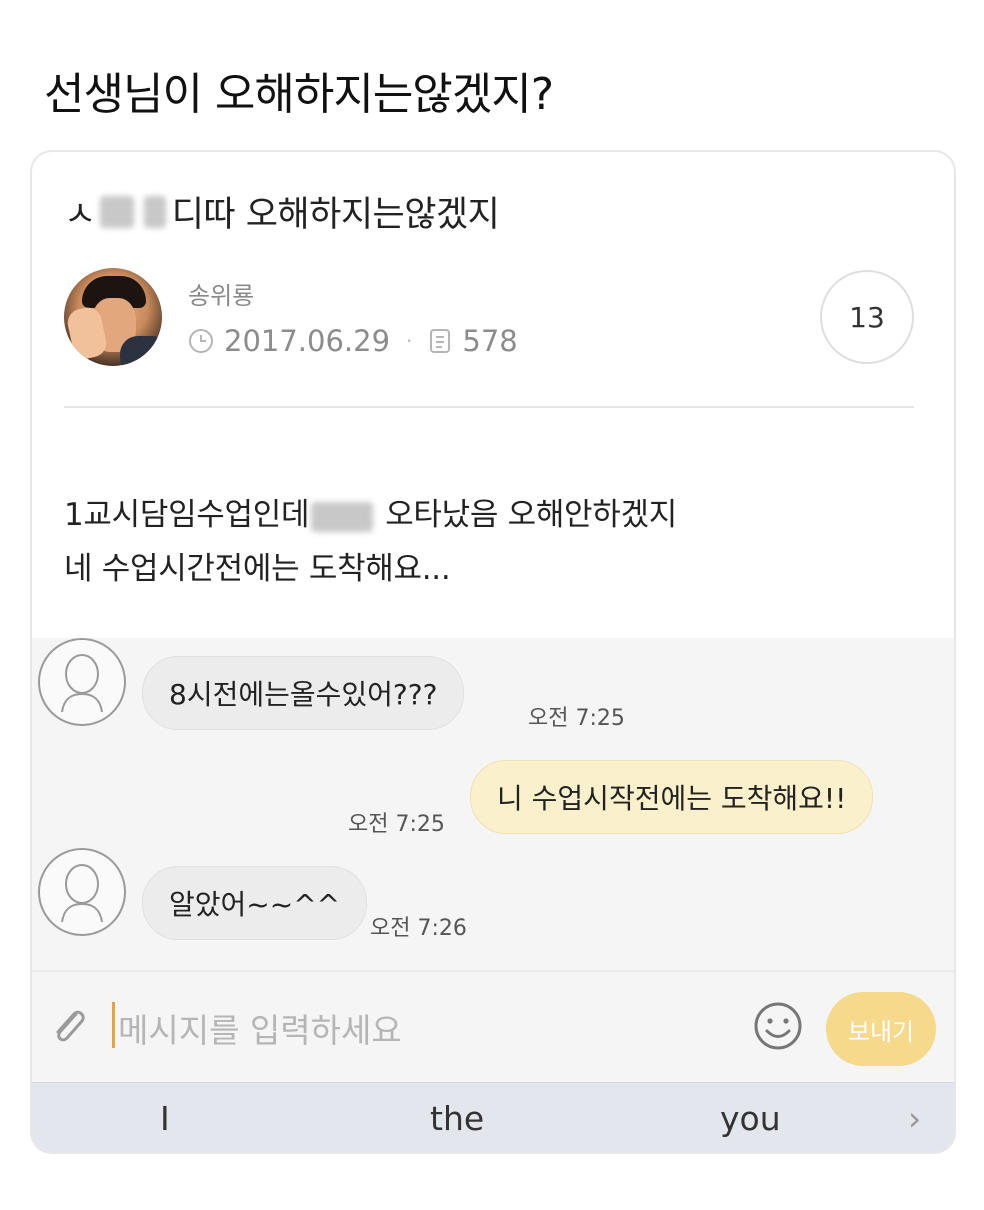  What do you see at coordinates (303, 693) in the screenshot?
I see `message-bubble-incoming: 8시전에는올수있어???` at bounding box center [303, 693].